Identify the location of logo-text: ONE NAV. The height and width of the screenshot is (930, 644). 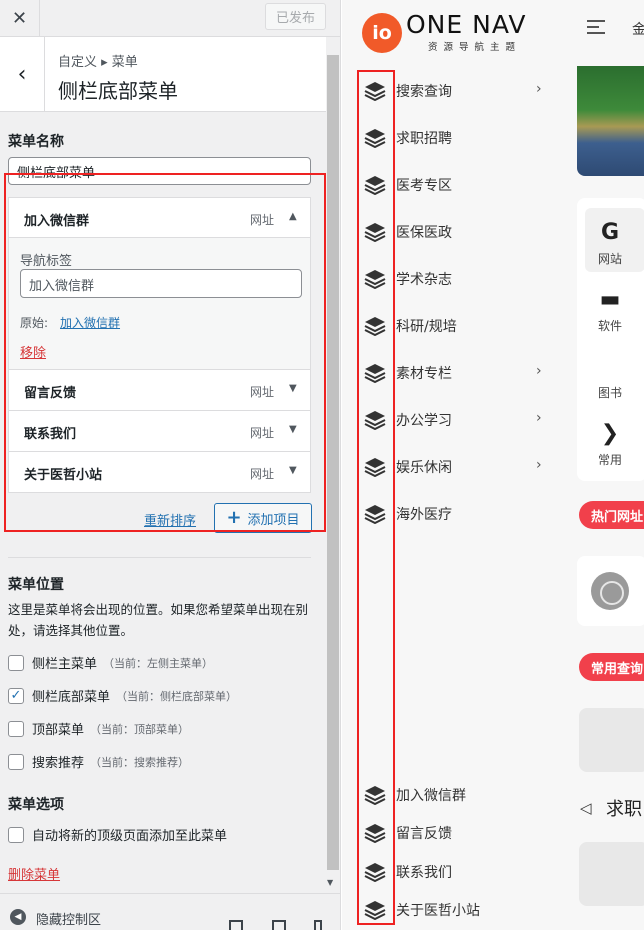
(466, 24).